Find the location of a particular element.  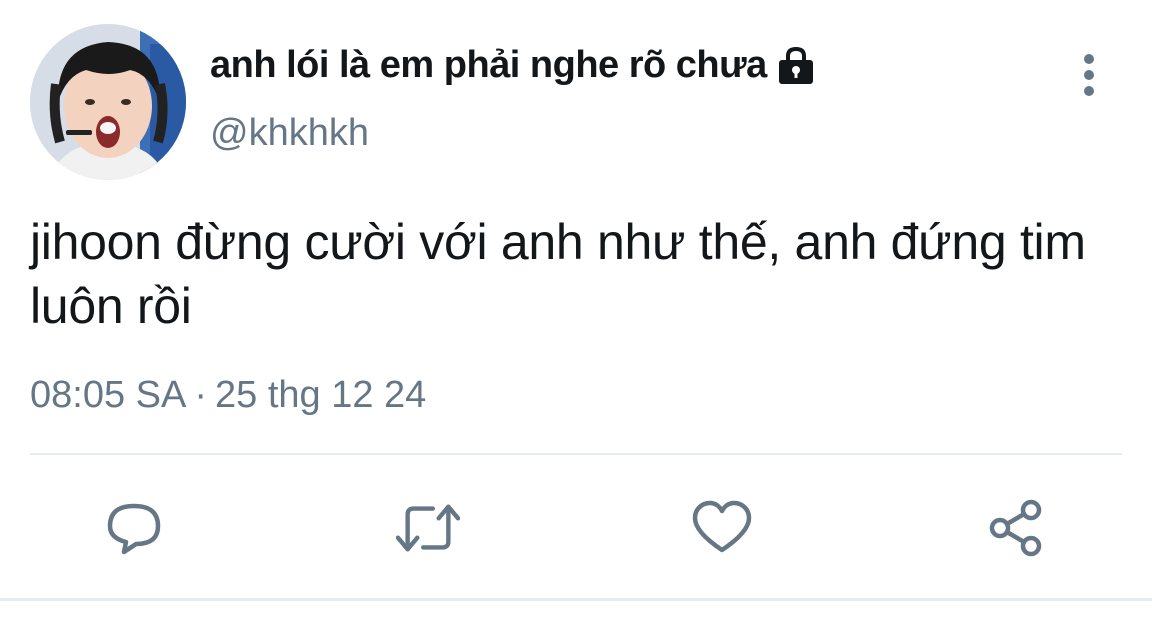

divider is located at coordinates (576, 454).